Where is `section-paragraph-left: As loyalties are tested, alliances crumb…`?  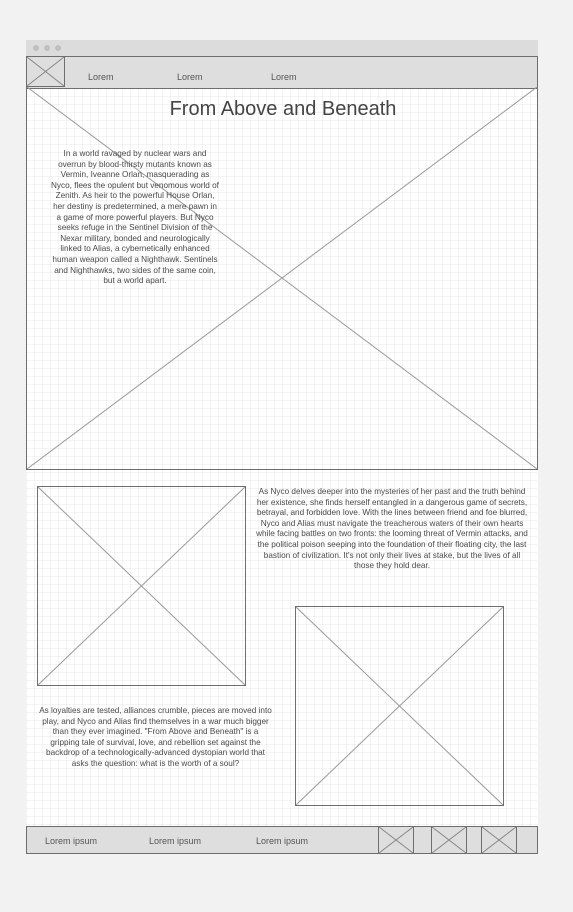
section-paragraph-left: As loyalties are tested, alliances crumb… is located at coordinates (155, 737).